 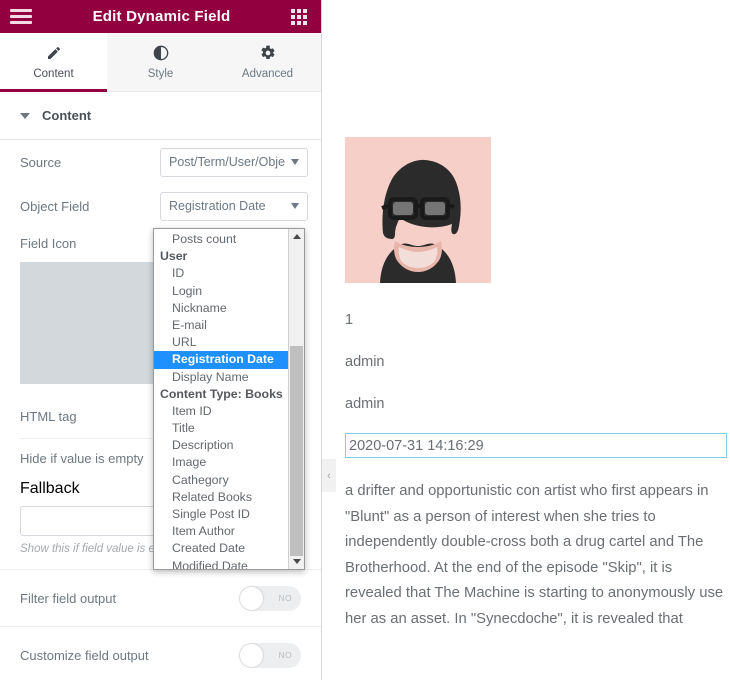 I want to click on source-label: Source, so click(x=41, y=162).